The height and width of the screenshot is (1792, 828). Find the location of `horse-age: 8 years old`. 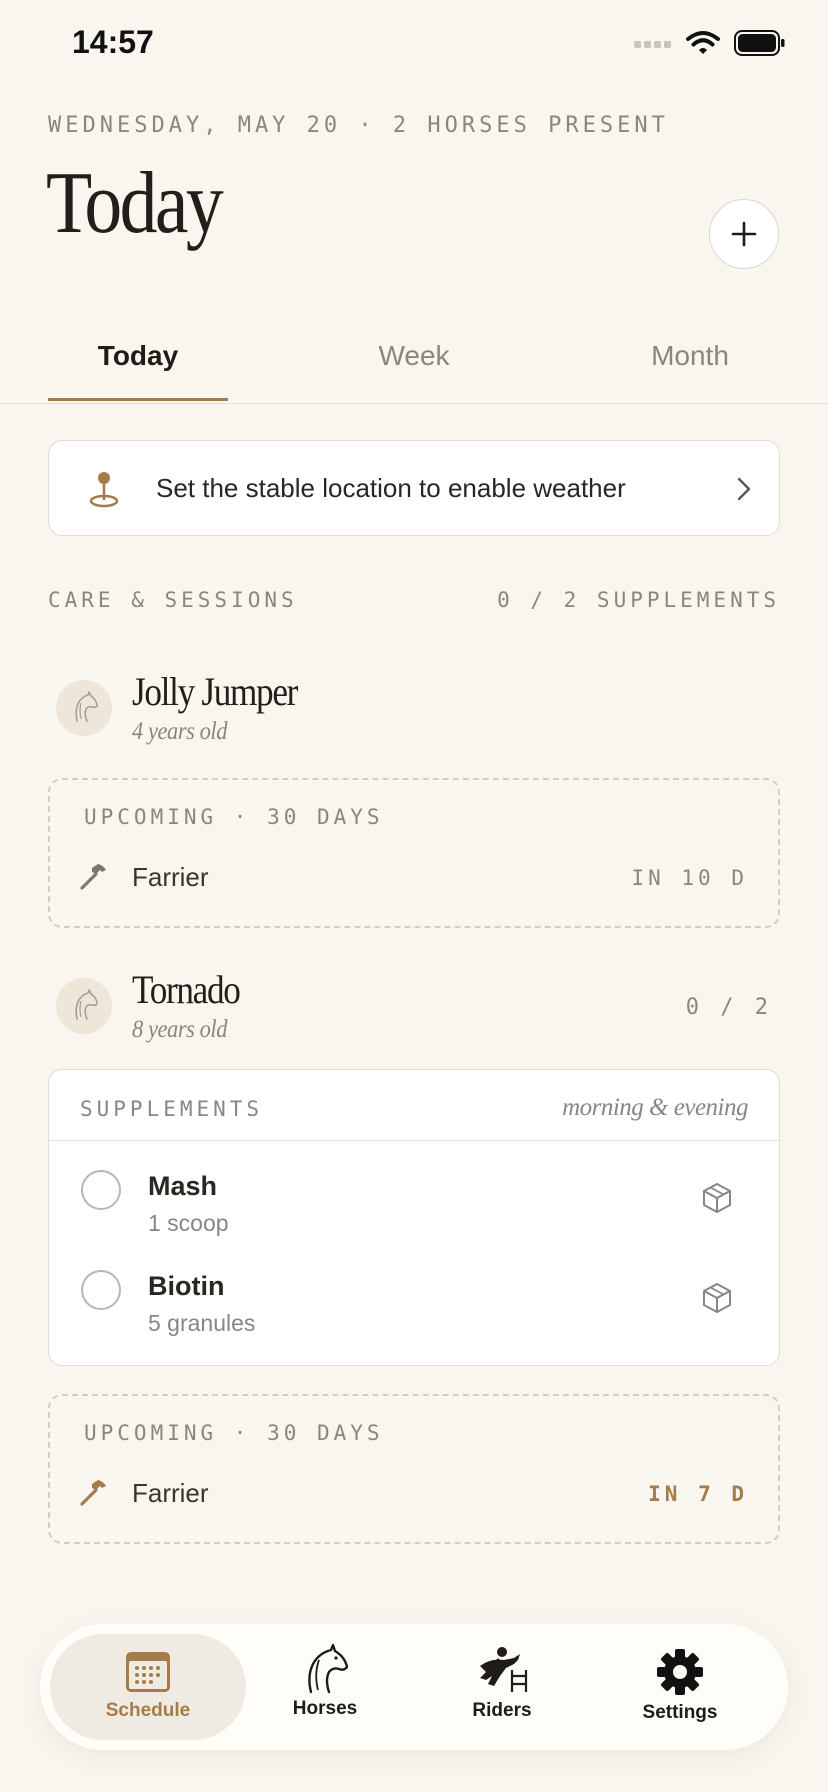

horse-age: 8 years old is located at coordinates (180, 1029).